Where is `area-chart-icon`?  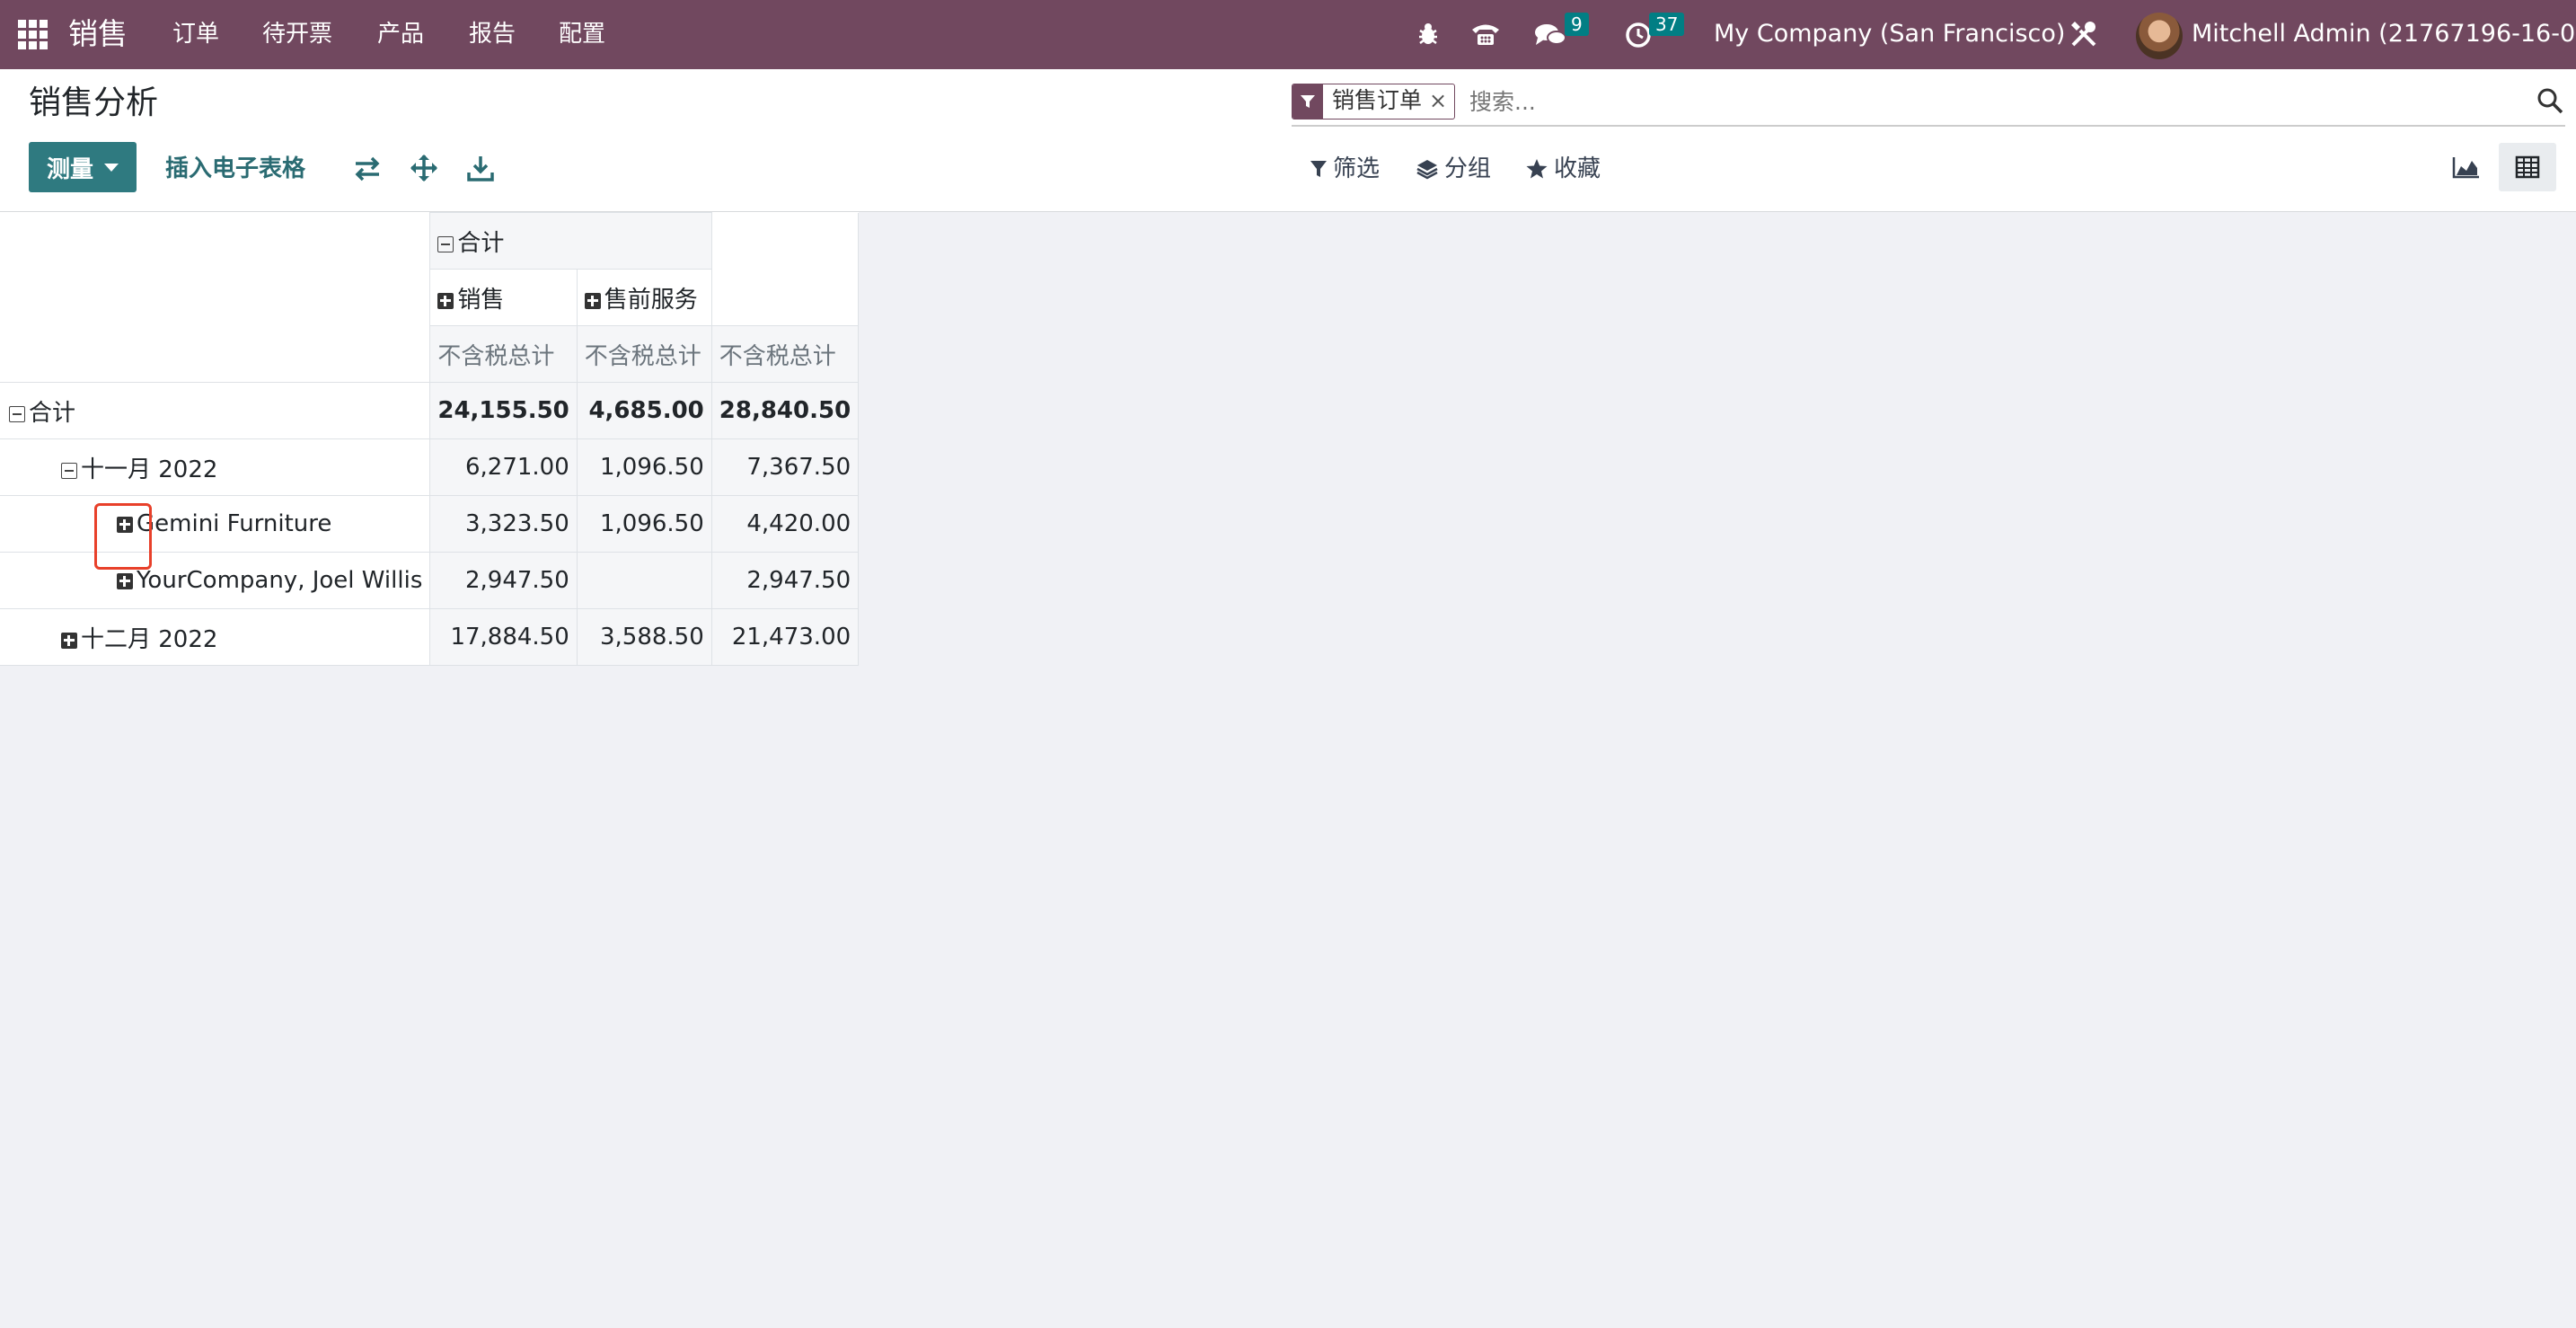 area-chart-icon is located at coordinates (2465, 168).